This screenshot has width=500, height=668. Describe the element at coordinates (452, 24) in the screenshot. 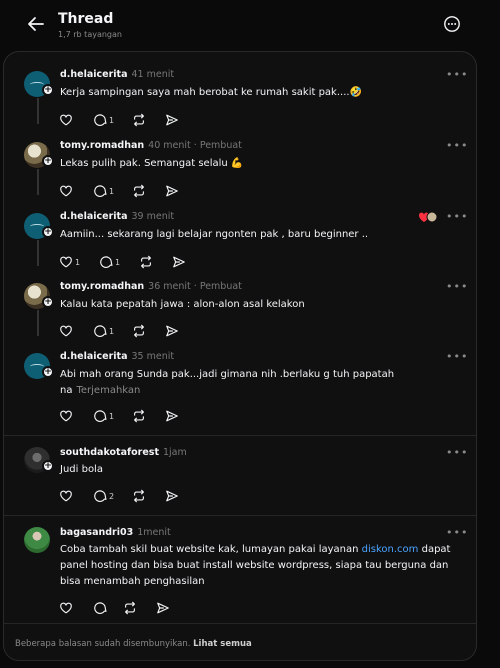

I see `more-options-icon` at that location.